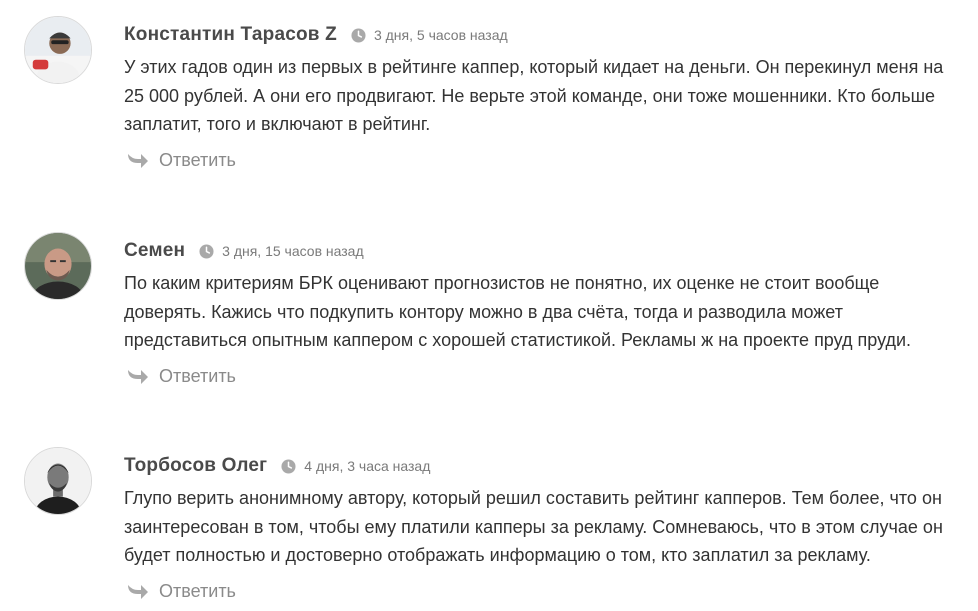  Describe the element at coordinates (230, 34) in the screenshot. I see `comment-author: Константин Тарасов Z` at that location.